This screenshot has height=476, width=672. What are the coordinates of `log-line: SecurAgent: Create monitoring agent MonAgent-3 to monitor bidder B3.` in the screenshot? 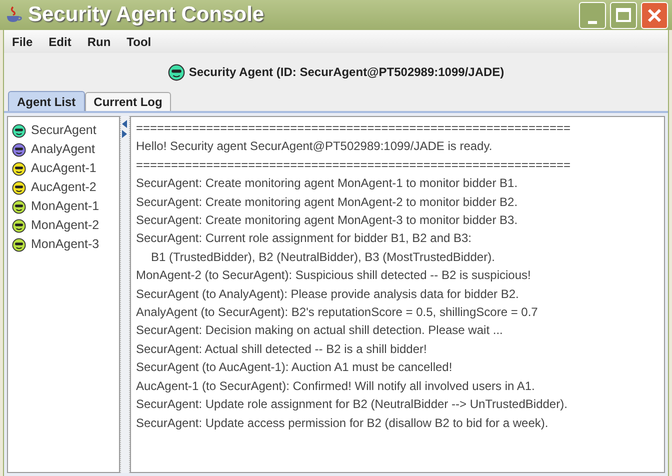 It's located at (327, 221).